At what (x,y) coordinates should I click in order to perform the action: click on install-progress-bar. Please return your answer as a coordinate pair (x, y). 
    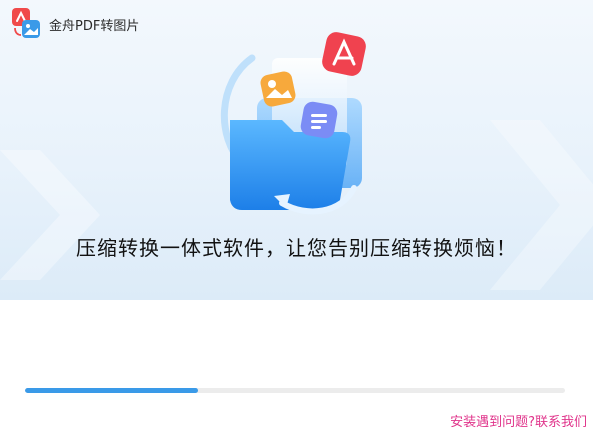
    Looking at the image, I should click on (295, 390).